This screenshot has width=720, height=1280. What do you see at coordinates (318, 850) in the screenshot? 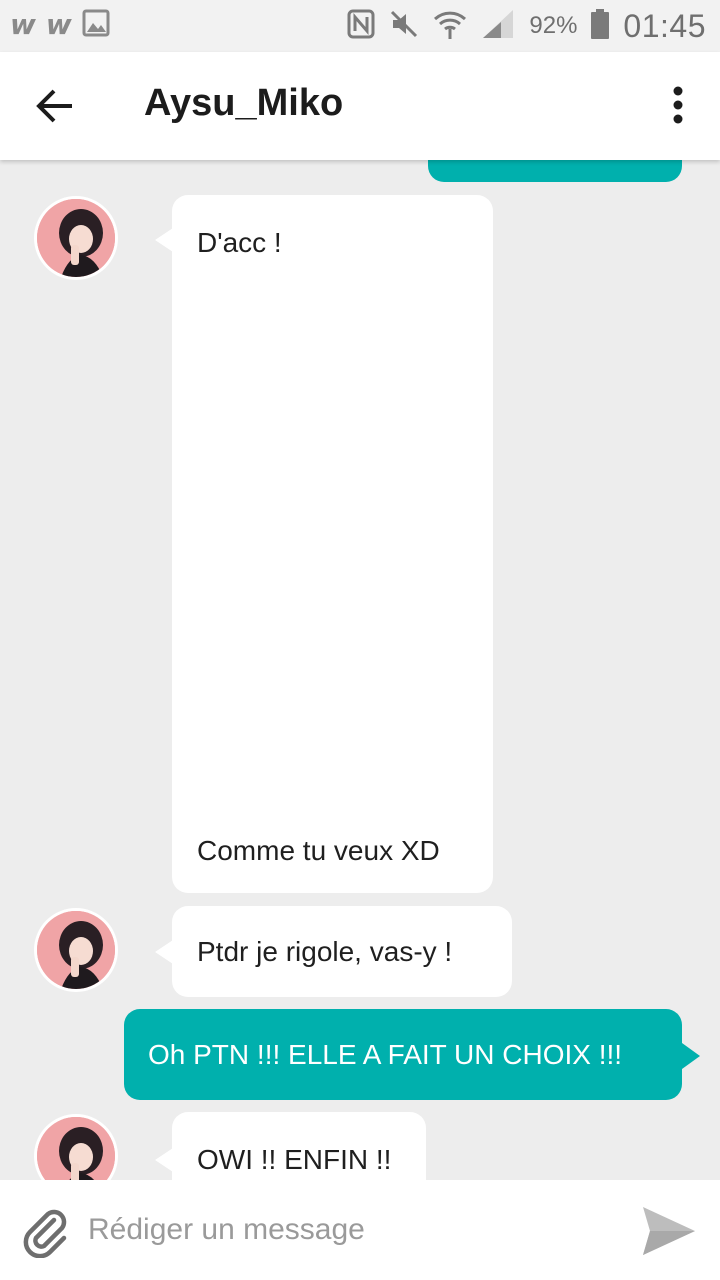
I see `message-text: Comme tu veux XD` at bounding box center [318, 850].